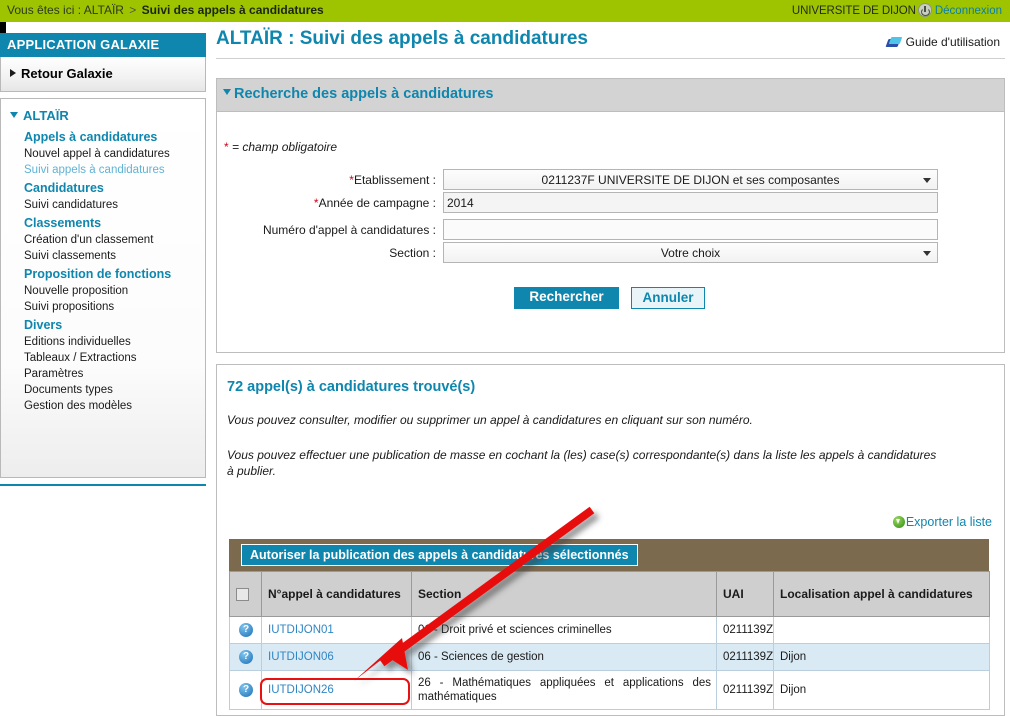  I want to click on page-title: ALTAÏR : Suivi des appels à candidatures, so click(402, 38).